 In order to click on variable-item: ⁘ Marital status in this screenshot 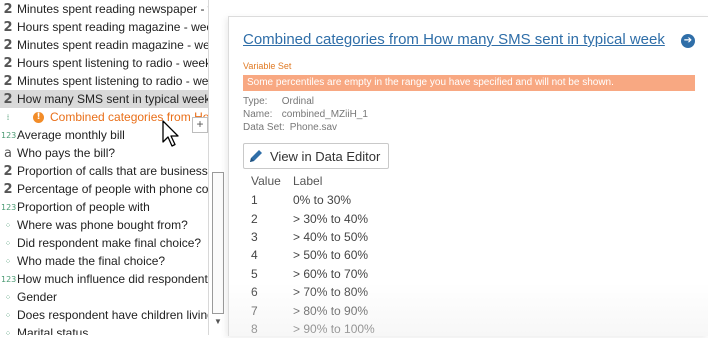, I will do `click(113, 329)`.